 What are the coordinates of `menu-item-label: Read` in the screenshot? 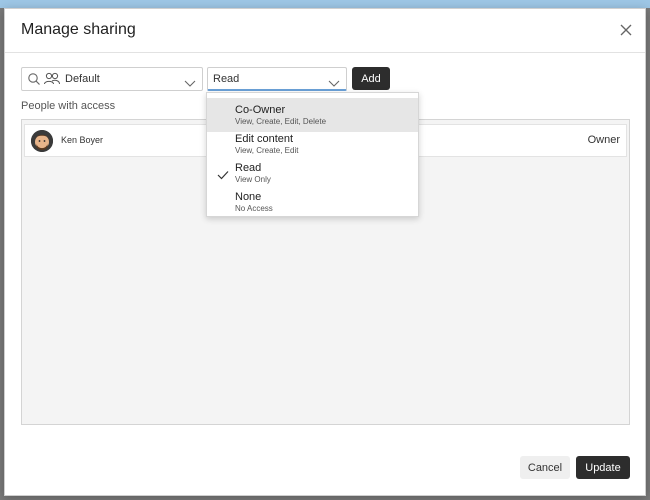 It's located at (248, 168).